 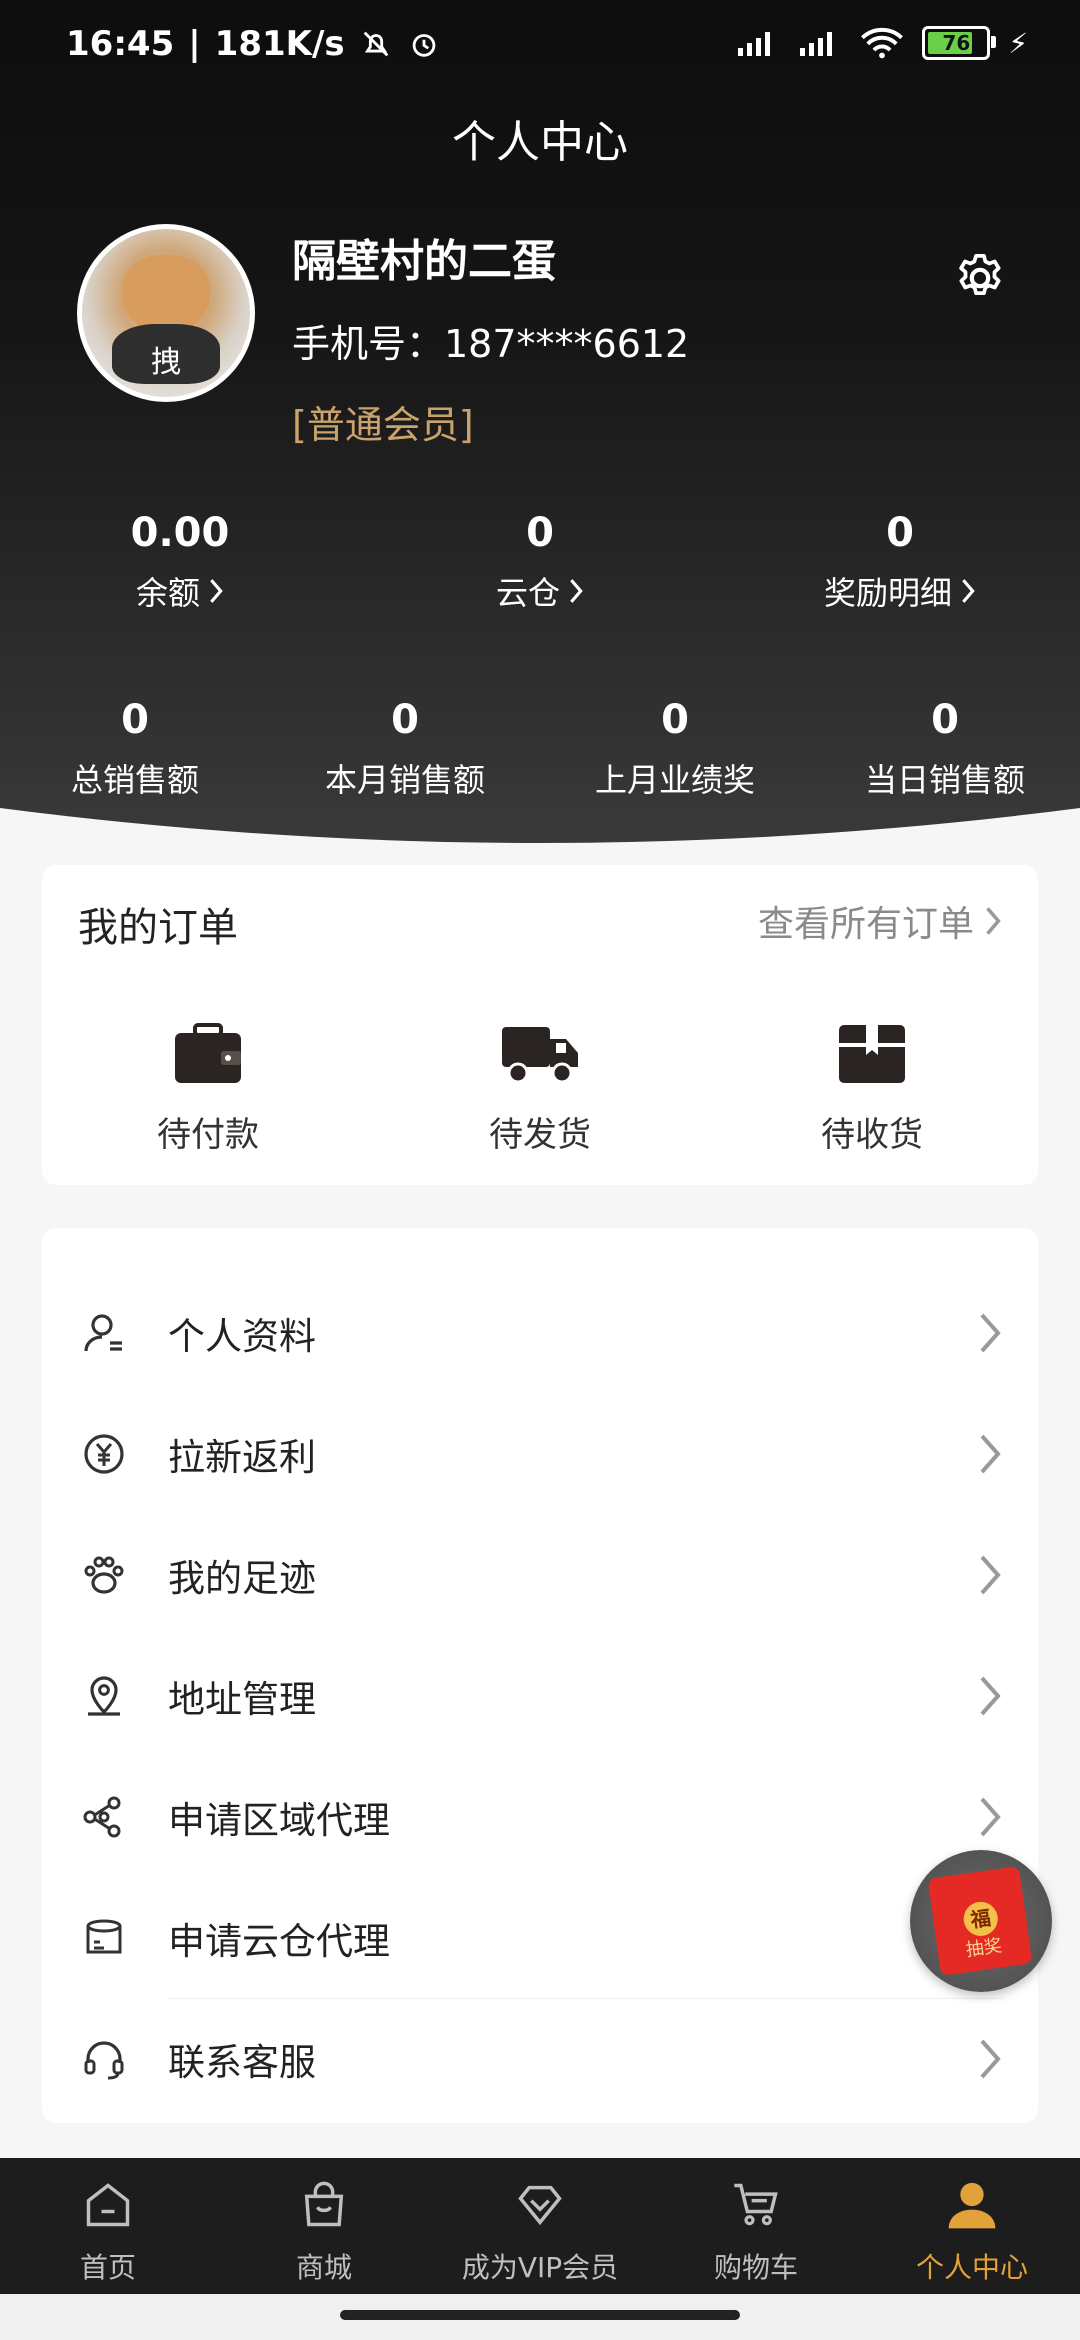 I want to click on header-curve, so click(x=540, y=838).